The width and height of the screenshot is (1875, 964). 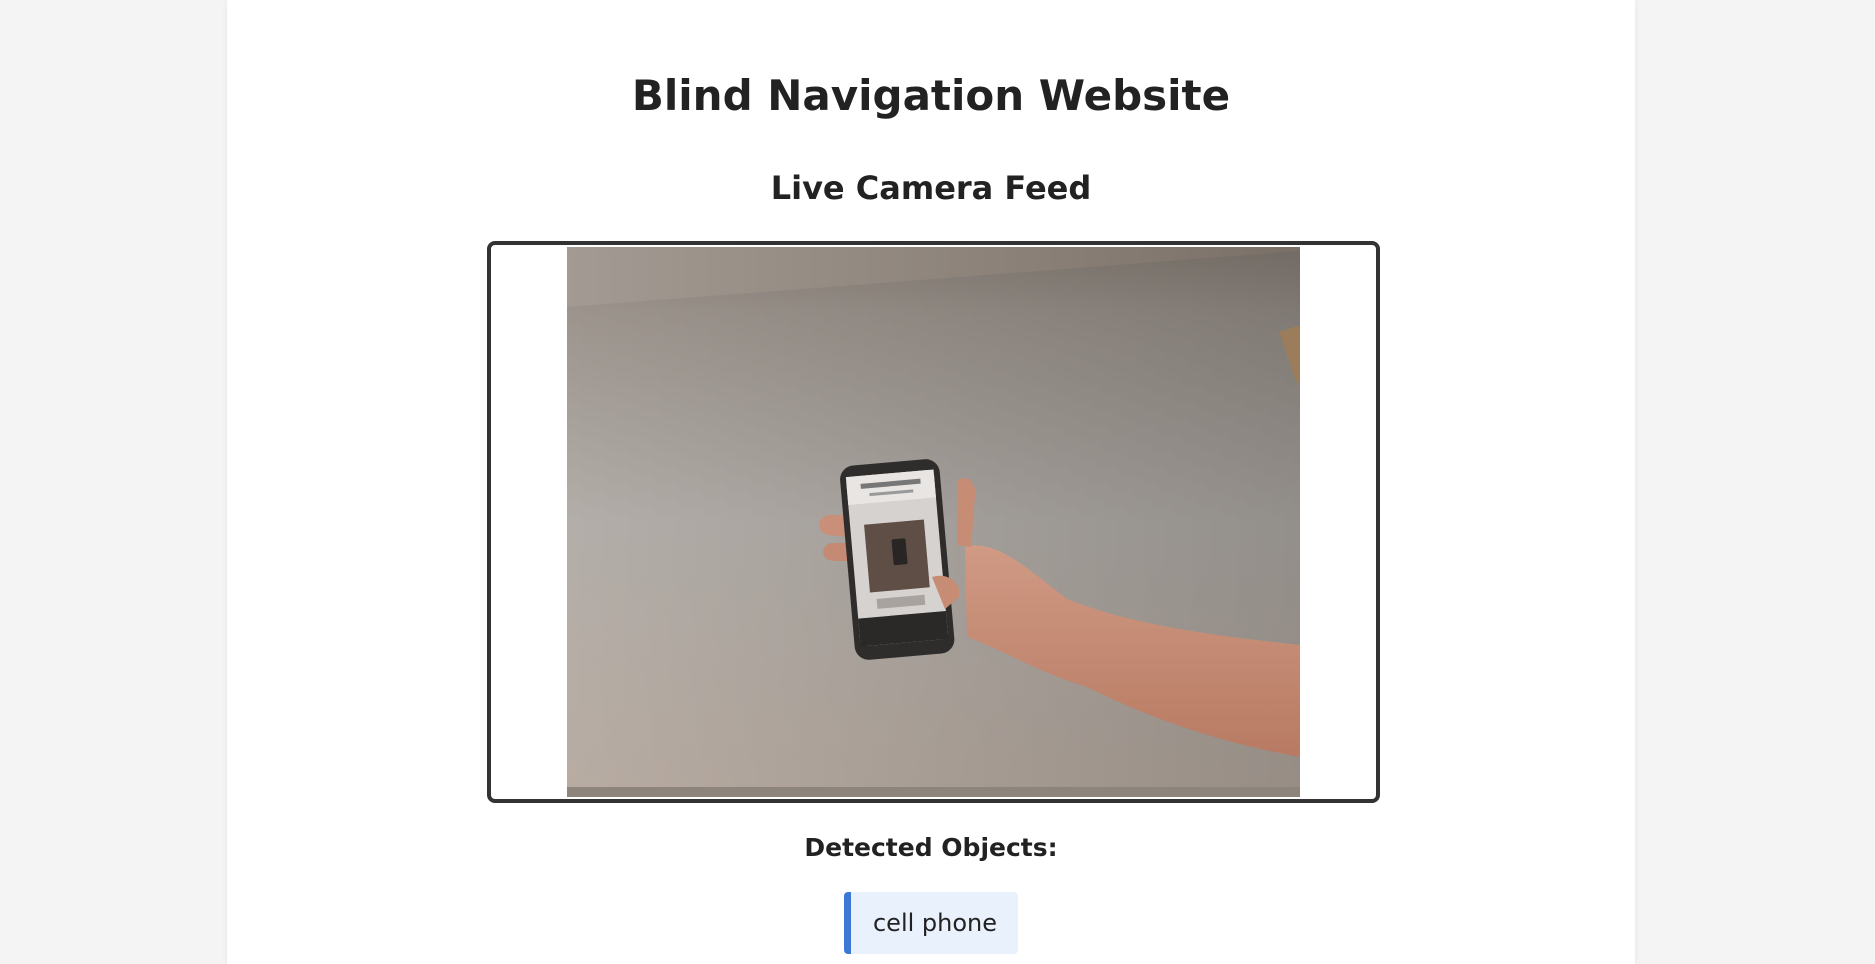 What do you see at coordinates (931, 95) in the screenshot?
I see `page-title: Blind Navigation Website` at bounding box center [931, 95].